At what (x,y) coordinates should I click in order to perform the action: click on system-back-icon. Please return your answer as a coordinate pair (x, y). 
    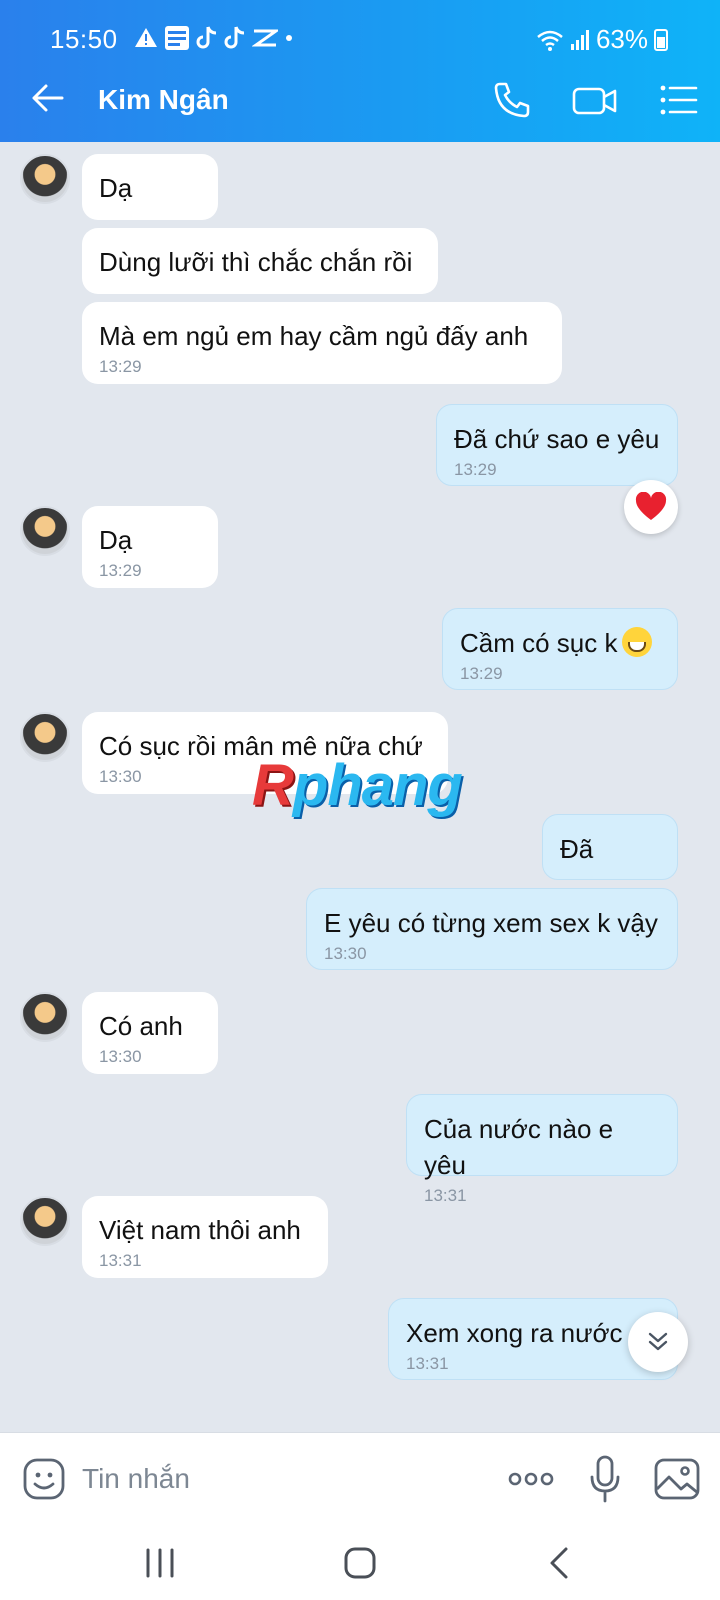
    Looking at the image, I should click on (560, 1563).